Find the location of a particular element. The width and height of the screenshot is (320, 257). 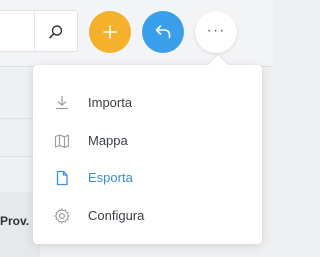

search-divider is located at coordinates (34, 31).